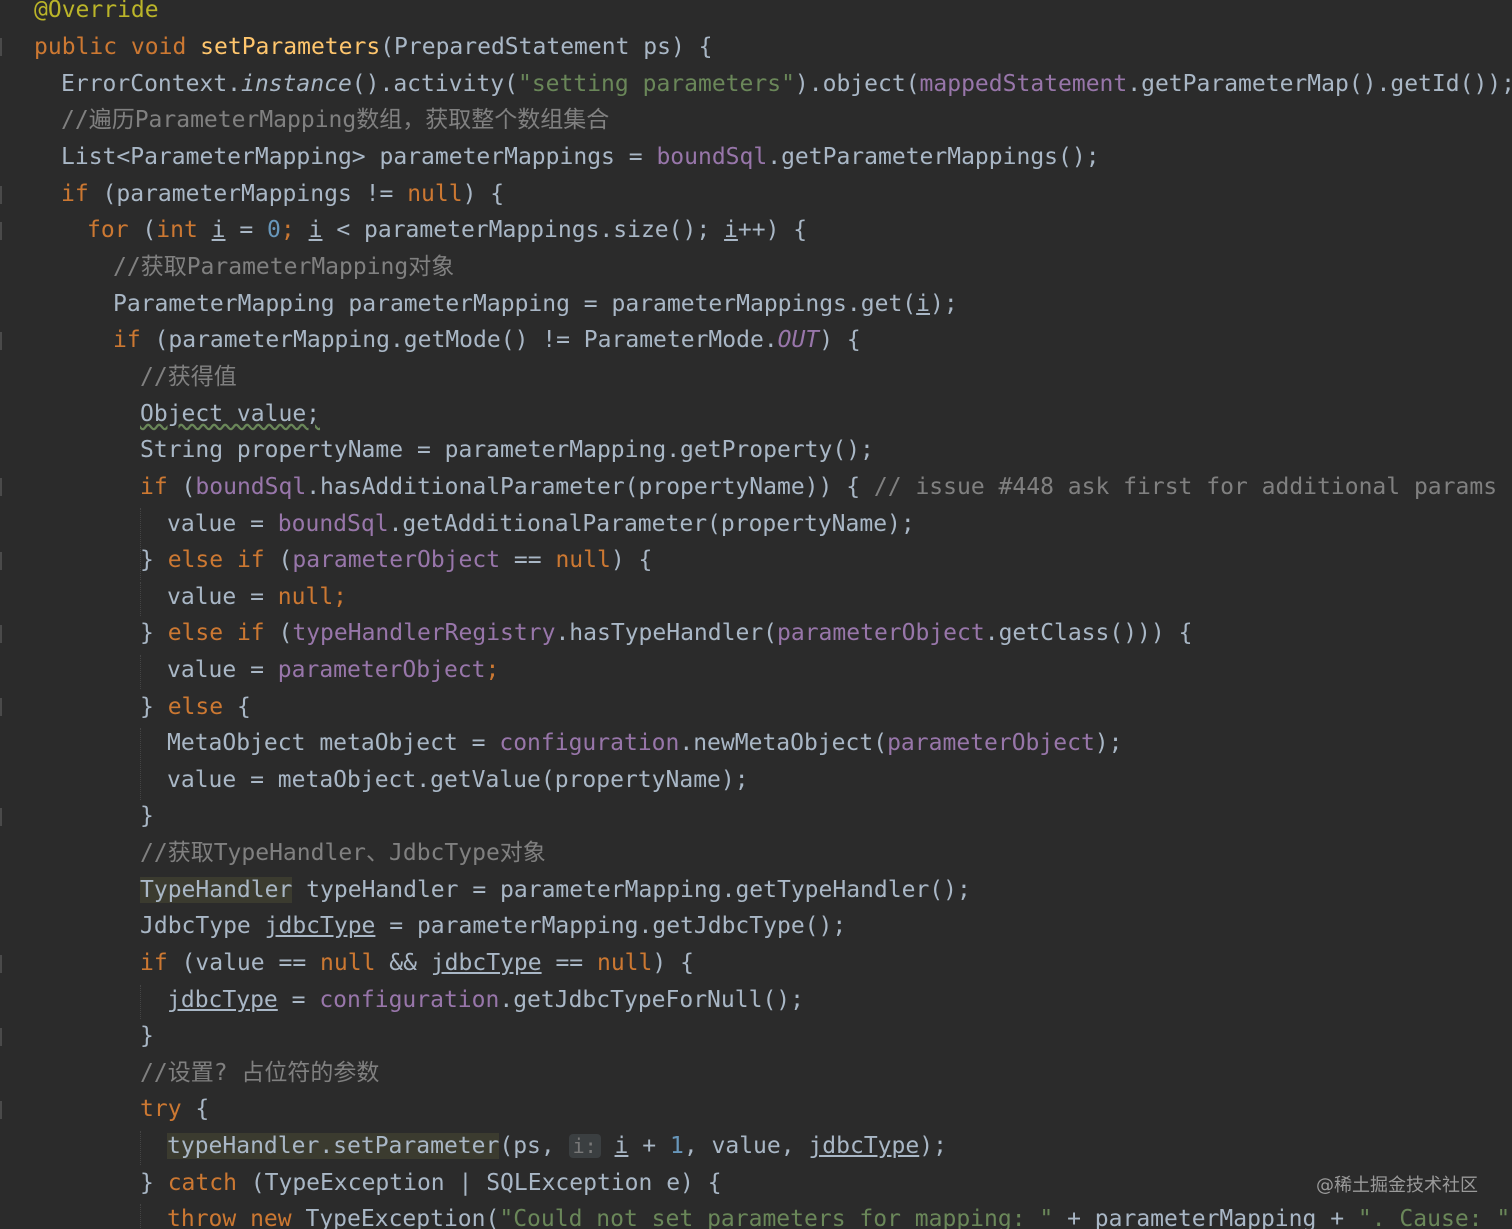 The image size is (1512, 1229). What do you see at coordinates (260, 1073) in the screenshot?
I see `code-comment: //设置? 占位符的参数` at bounding box center [260, 1073].